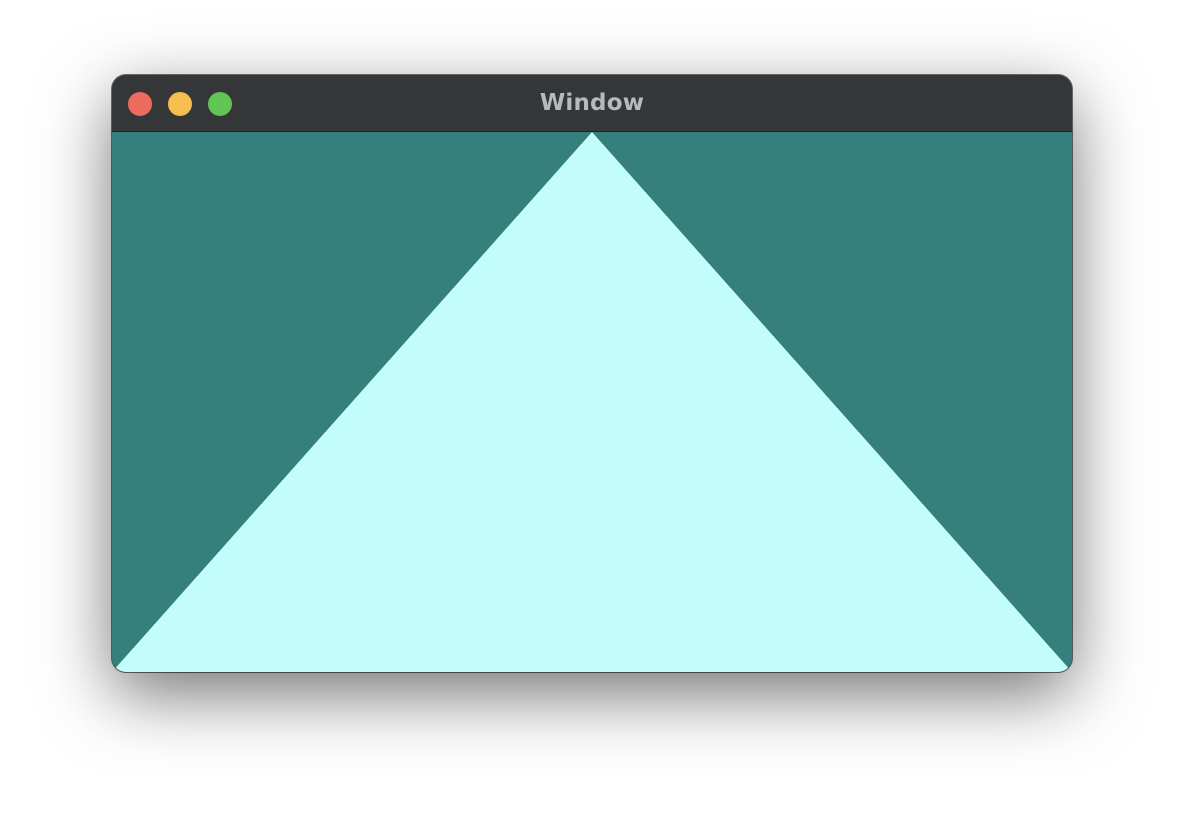 Image resolution: width=1184 pixels, height=820 pixels. I want to click on title-bar: Window, so click(592, 103).